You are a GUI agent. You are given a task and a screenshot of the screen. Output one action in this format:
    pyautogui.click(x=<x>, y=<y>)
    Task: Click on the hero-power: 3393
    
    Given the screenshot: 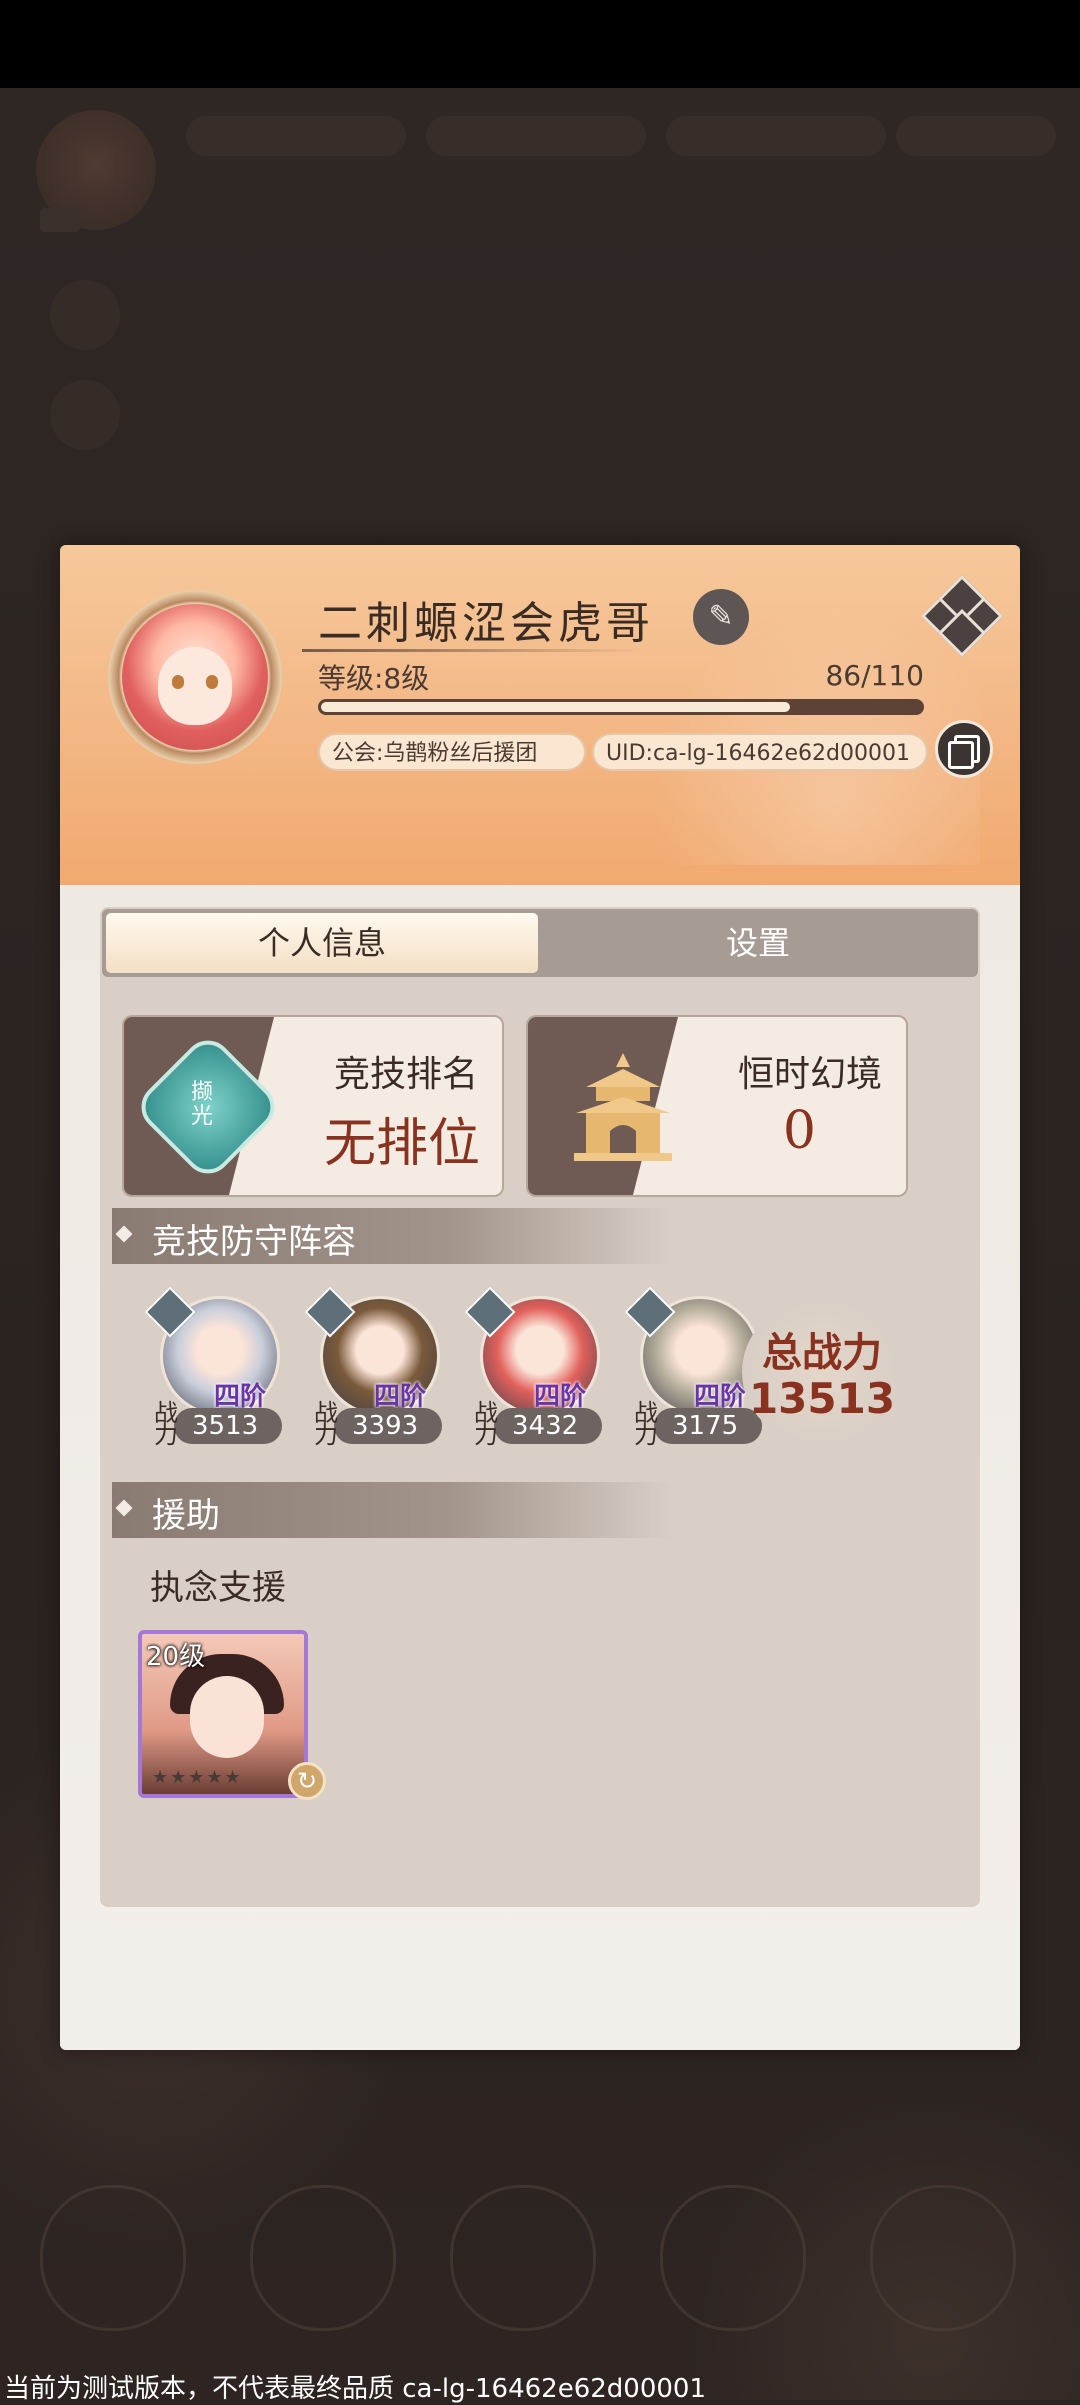 What is the action you would take?
    pyautogui.click(x=385, y=1426)
    